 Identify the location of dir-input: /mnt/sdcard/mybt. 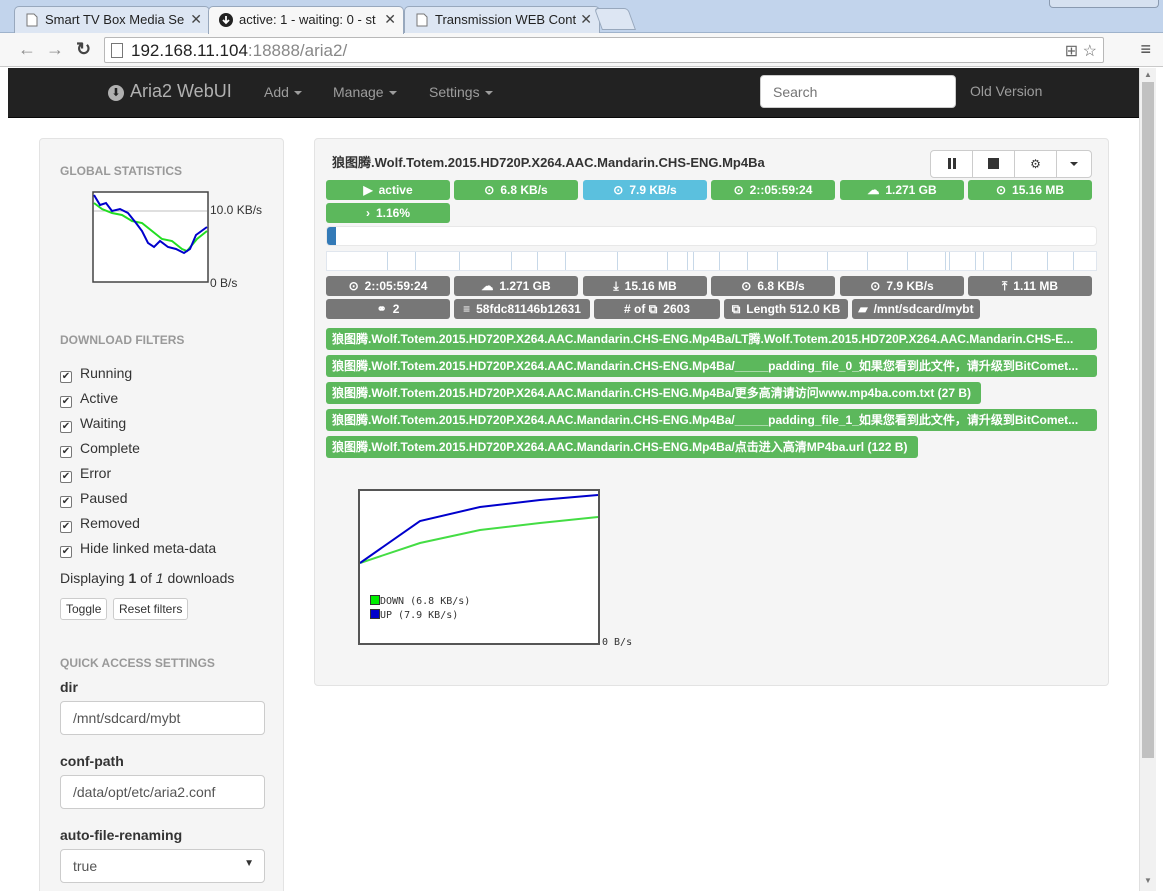
(162, 718).